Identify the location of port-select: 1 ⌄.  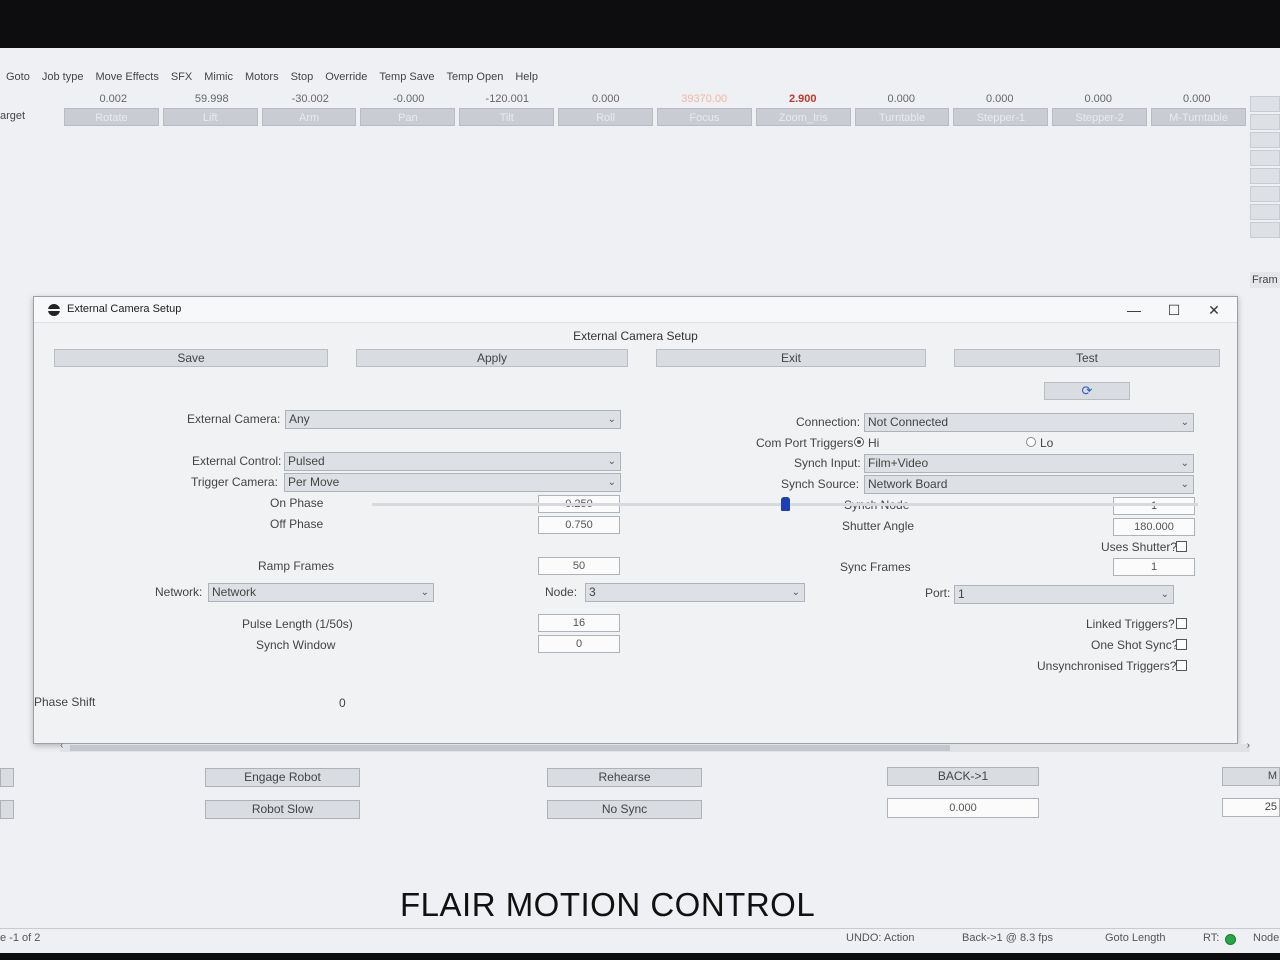
(1064, 594).